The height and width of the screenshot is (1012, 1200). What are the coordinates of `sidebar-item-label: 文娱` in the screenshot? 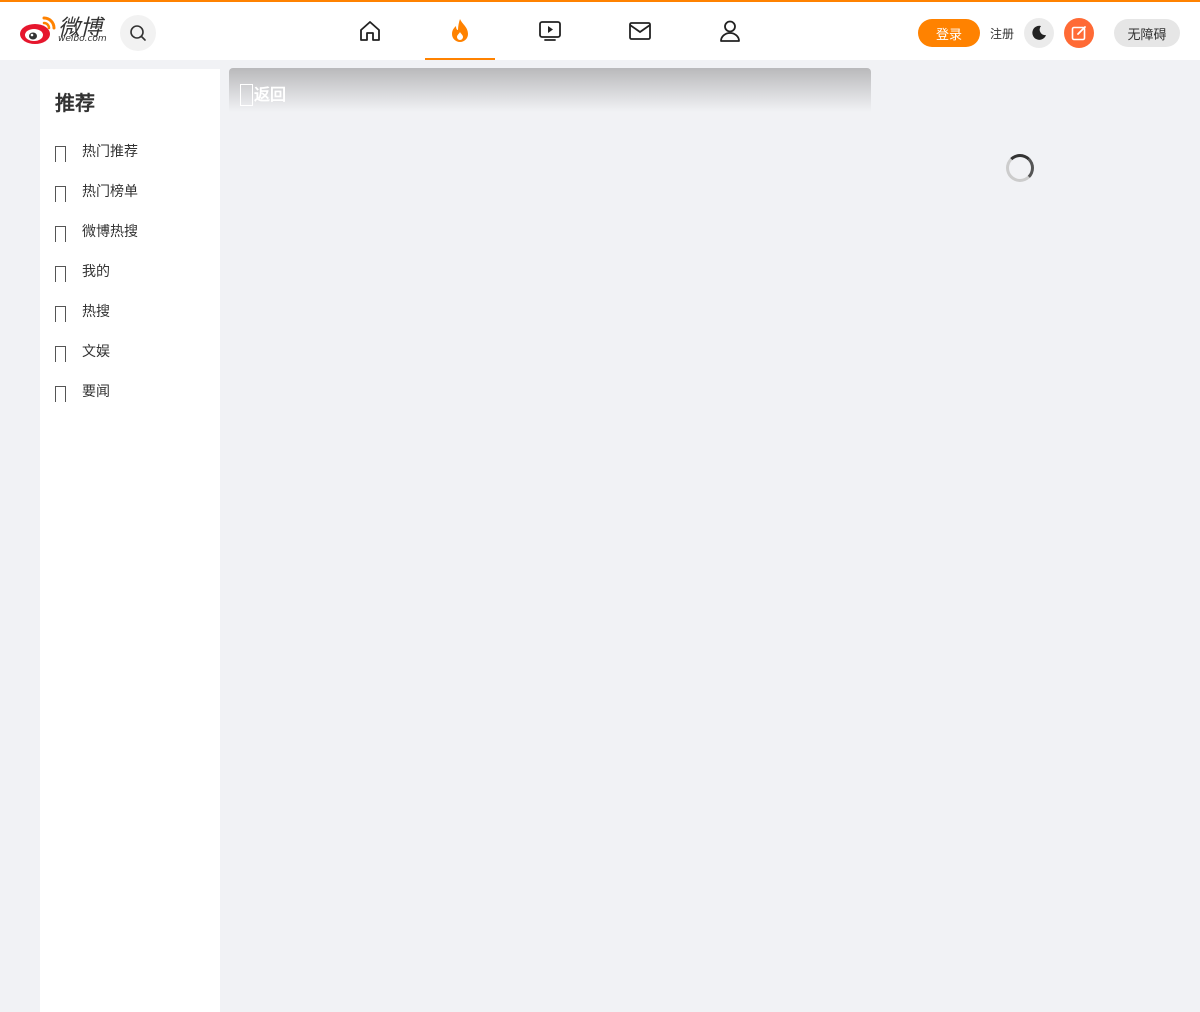 It's located at (96, 352).